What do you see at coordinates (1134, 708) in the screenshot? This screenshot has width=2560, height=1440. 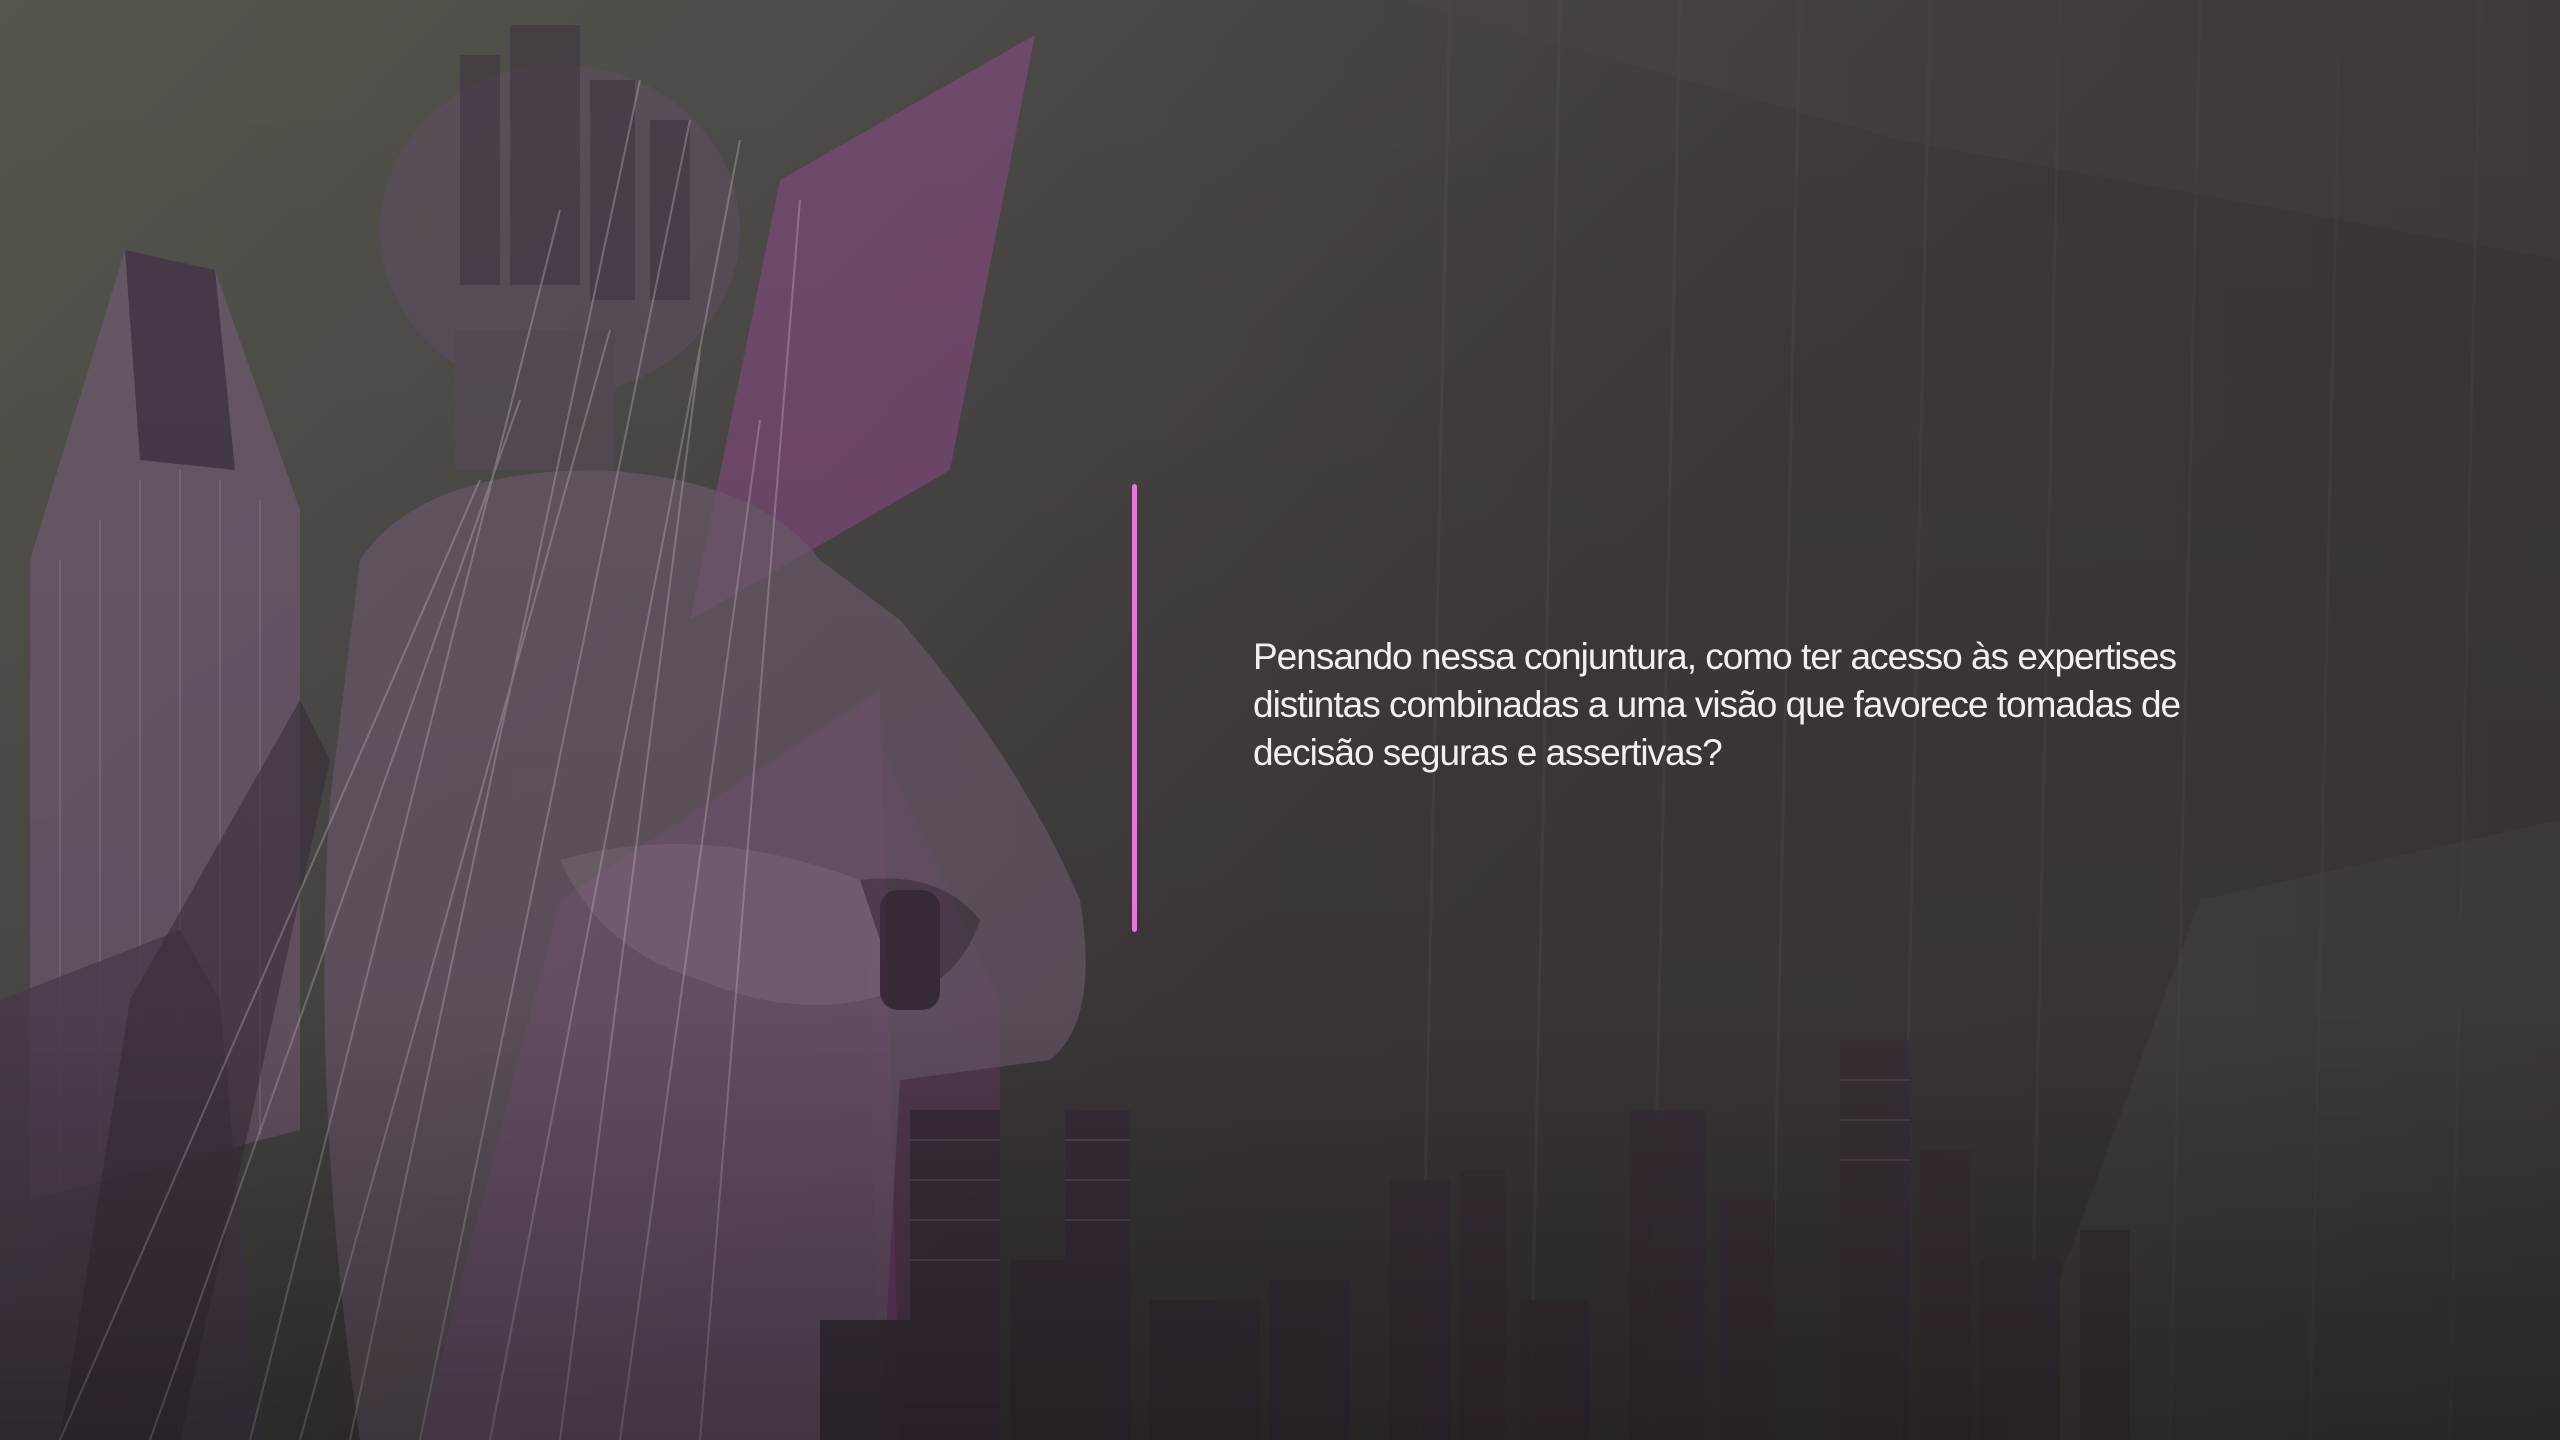 I see `vertical-accent-line` at bounding box center [1134, 708].